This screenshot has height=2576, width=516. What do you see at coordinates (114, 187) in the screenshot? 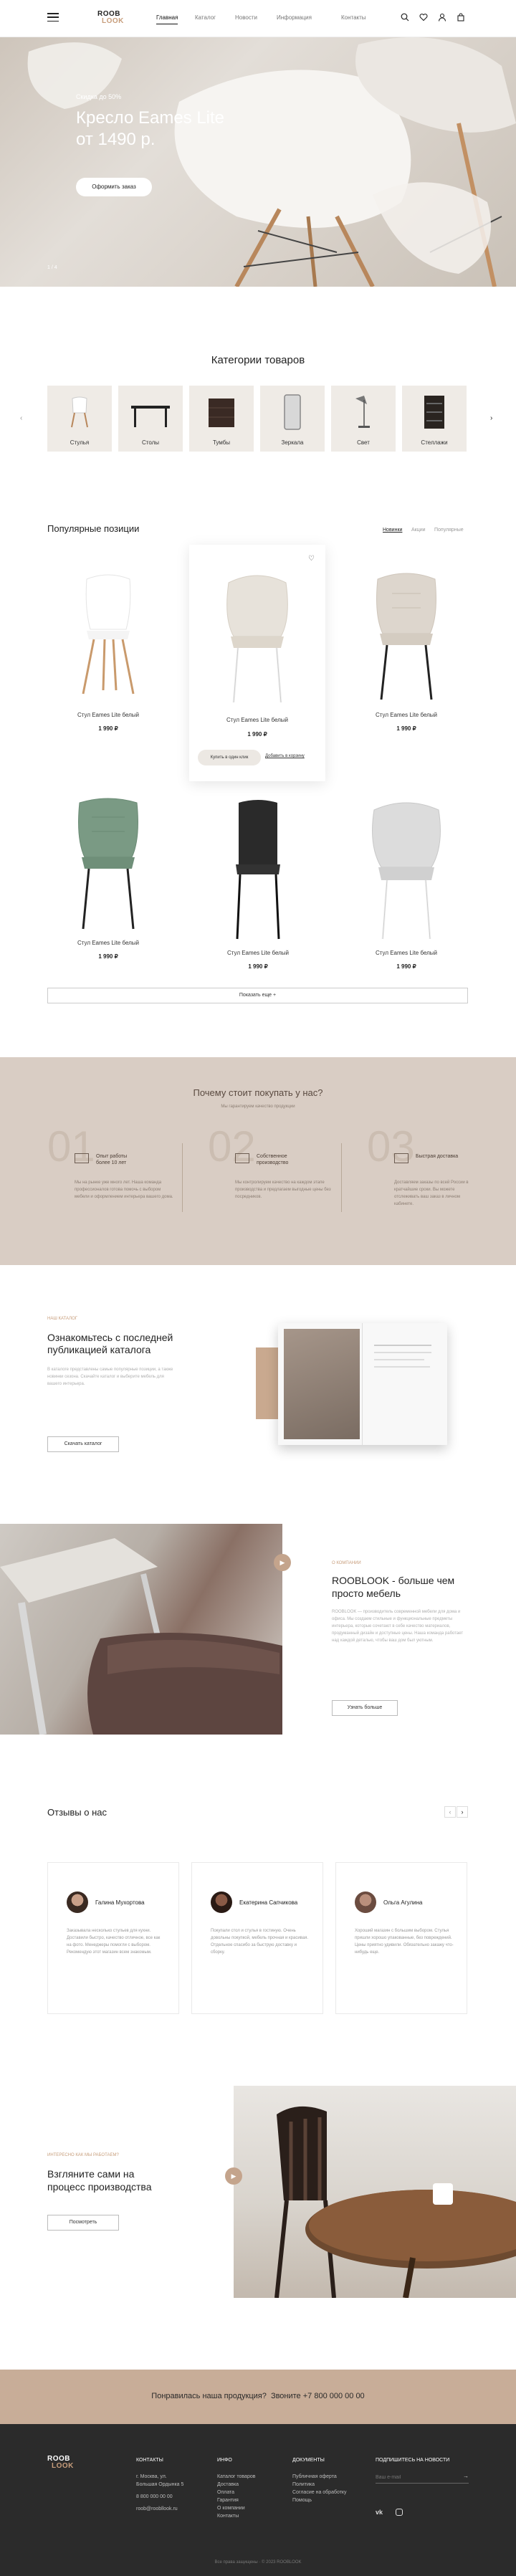
I see `hero-cta-button: Оформить заказ` at bounding box center [114, 187].